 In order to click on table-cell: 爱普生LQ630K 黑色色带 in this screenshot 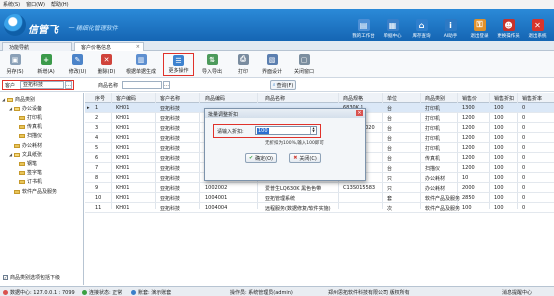, I will do `click(293, 188)`.